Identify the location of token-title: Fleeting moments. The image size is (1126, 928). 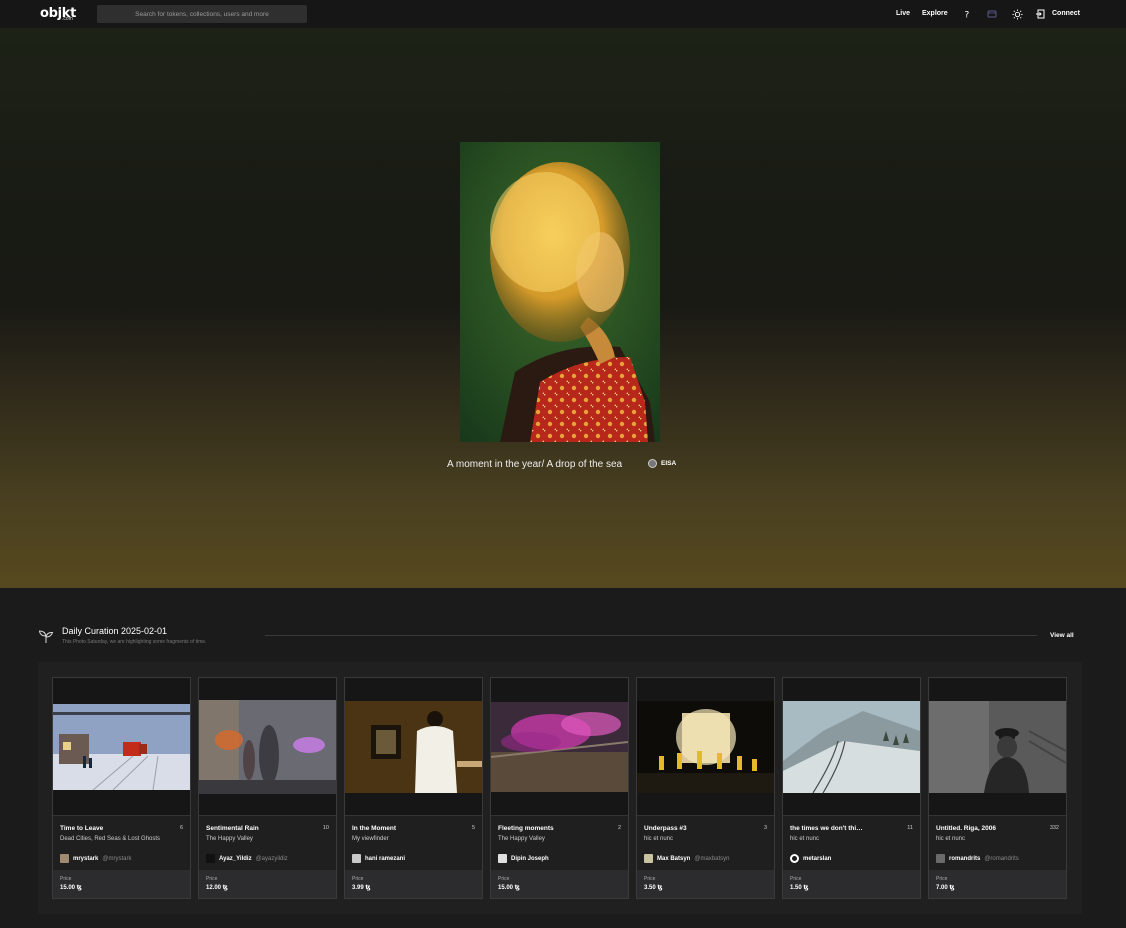
(526, 828).